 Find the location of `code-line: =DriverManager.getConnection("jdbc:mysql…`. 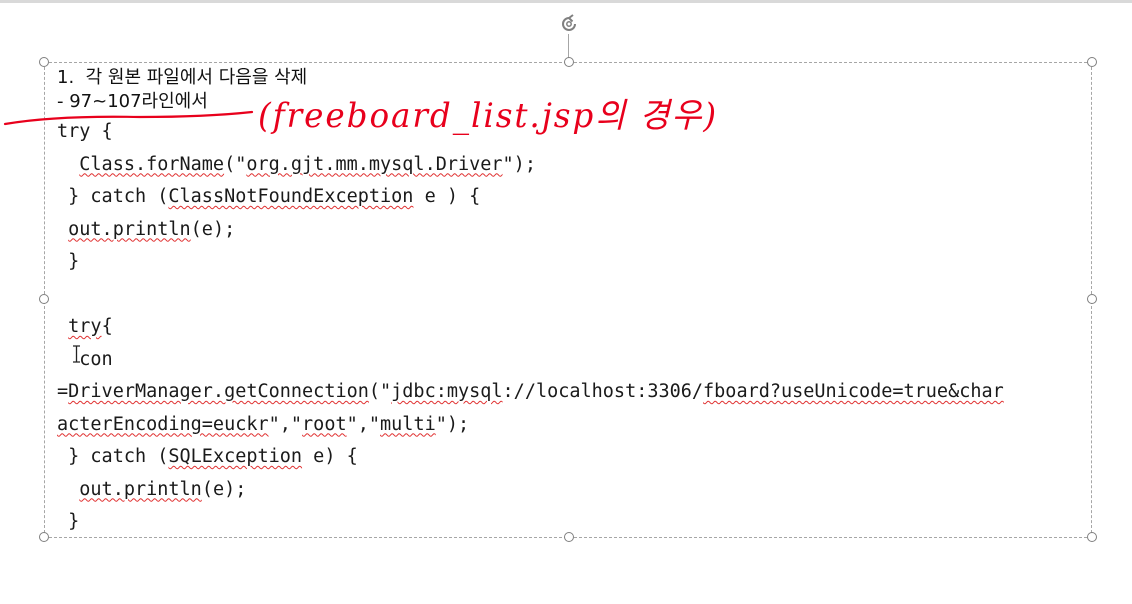

code-line: =DriverManager.getConnection("jdbc:mysql… is located at coordinates (530, 391).